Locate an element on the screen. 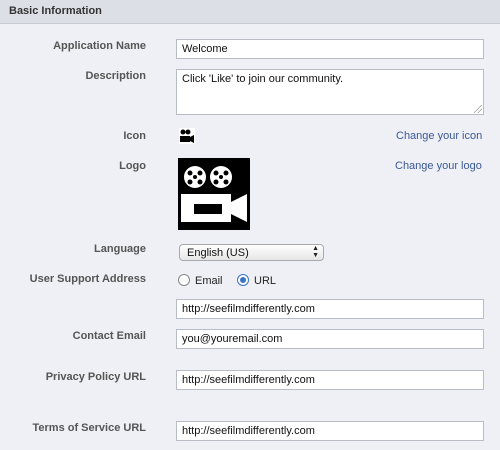 Image resolution: width=500 pixels, height=450 pixels. support-email-radio is located at coordinates (184, 280).